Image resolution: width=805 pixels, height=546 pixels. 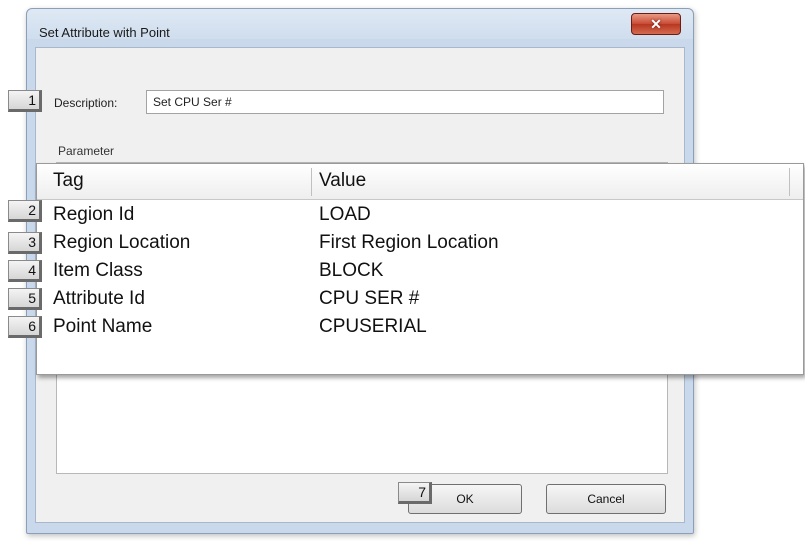 I want to click on parameter-label: Parameter, so click(x=86, y=151).